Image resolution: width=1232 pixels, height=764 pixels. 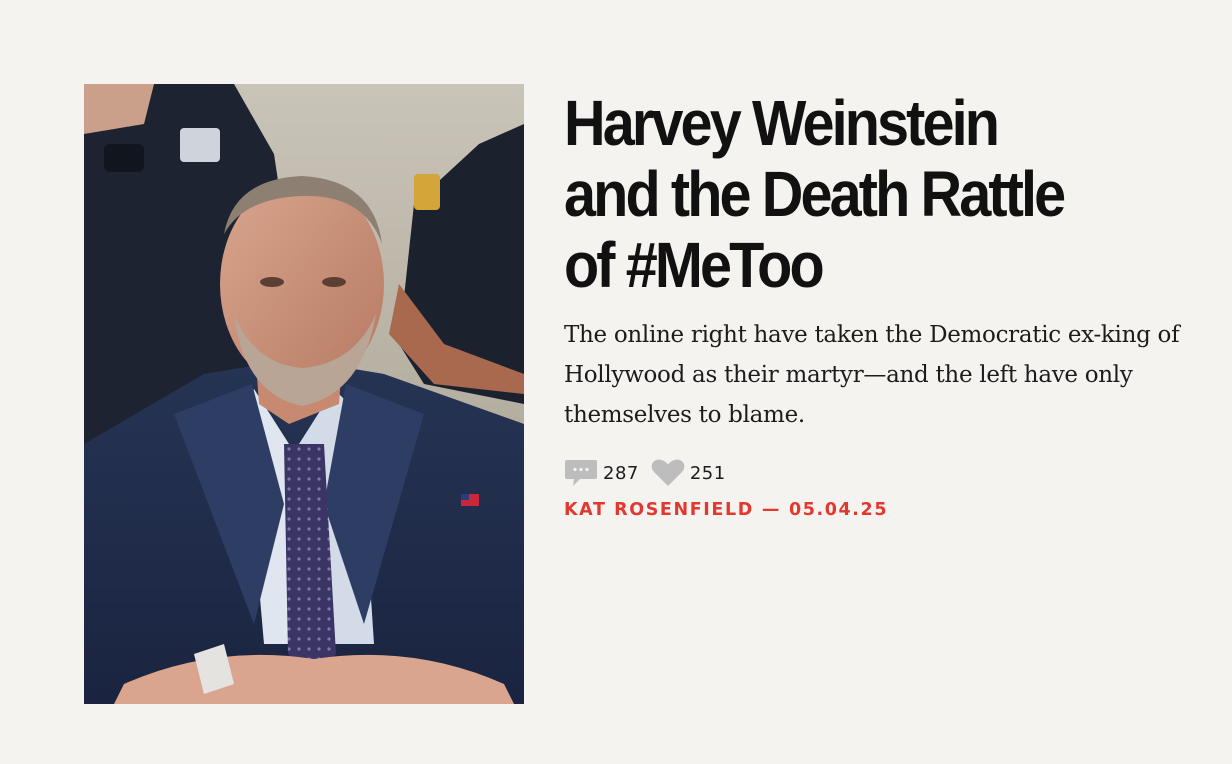 What do you see at coordinates (889, 473) in the screenshot?
I see `article-stats: 287 251` at bounding box center [889, 473].